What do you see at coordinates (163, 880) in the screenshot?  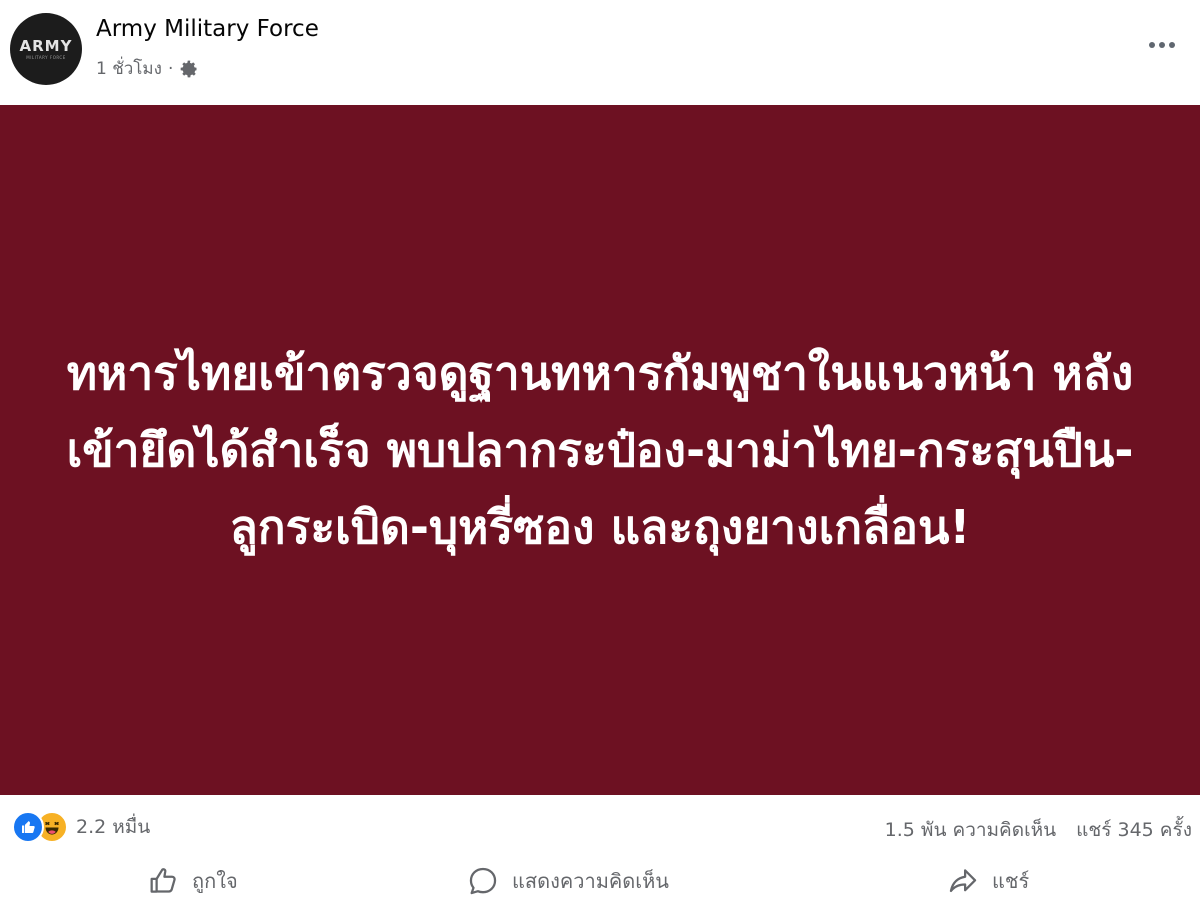 I see `thumbs-up-icon` at bounding box center [163, 880].